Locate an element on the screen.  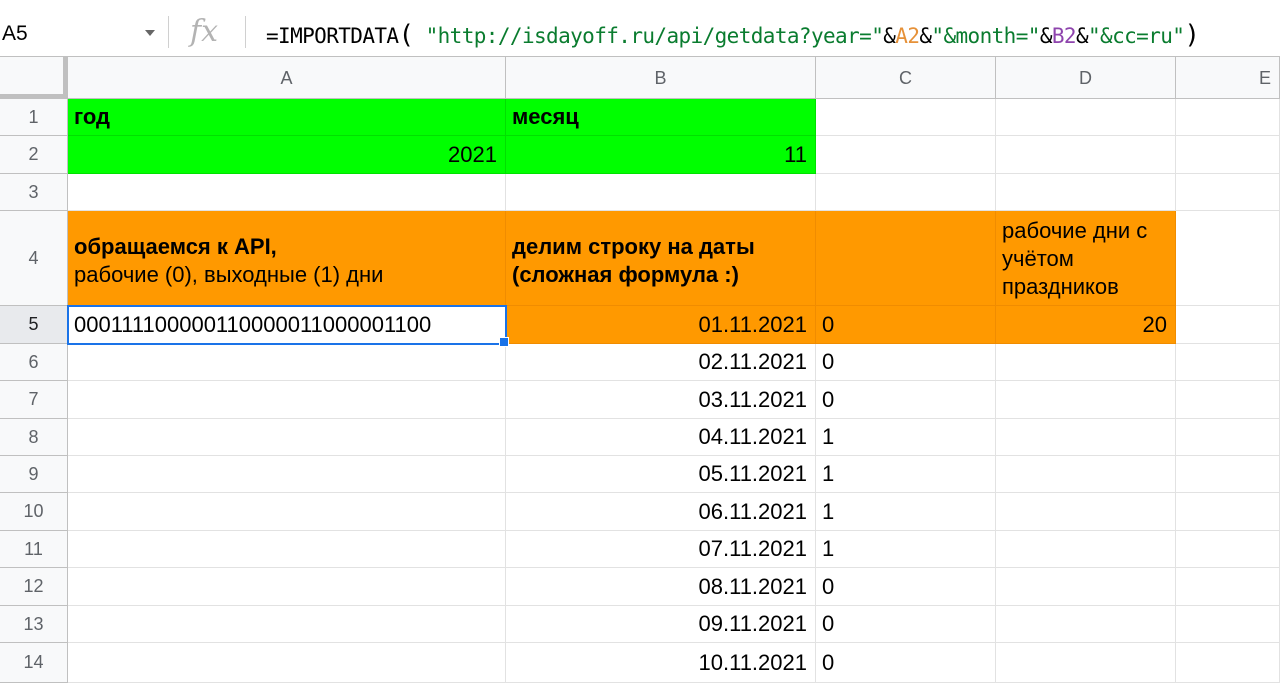
row-header-11: 11 is located at coordinates (34, 549).